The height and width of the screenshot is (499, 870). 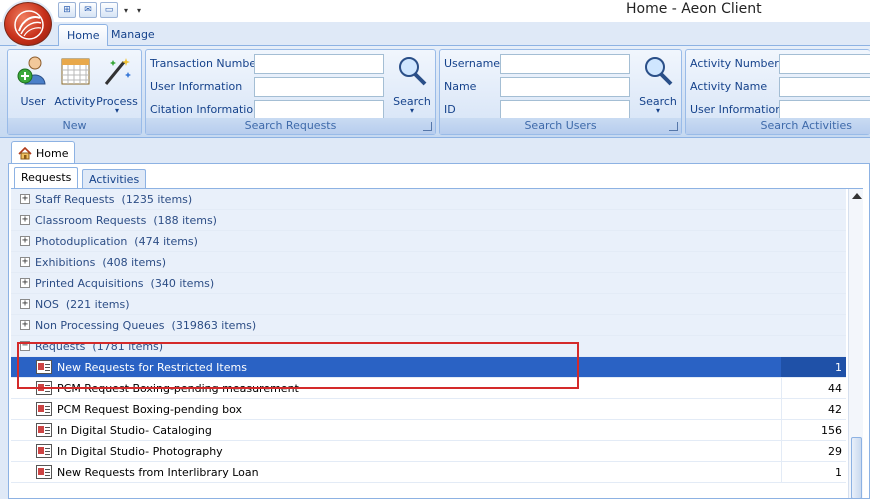 What do you see at coordinates (125, 283) in the screenshot?
I see `group-label: Printed Acquisitions (340 items)` at bounding box center [125, 283].